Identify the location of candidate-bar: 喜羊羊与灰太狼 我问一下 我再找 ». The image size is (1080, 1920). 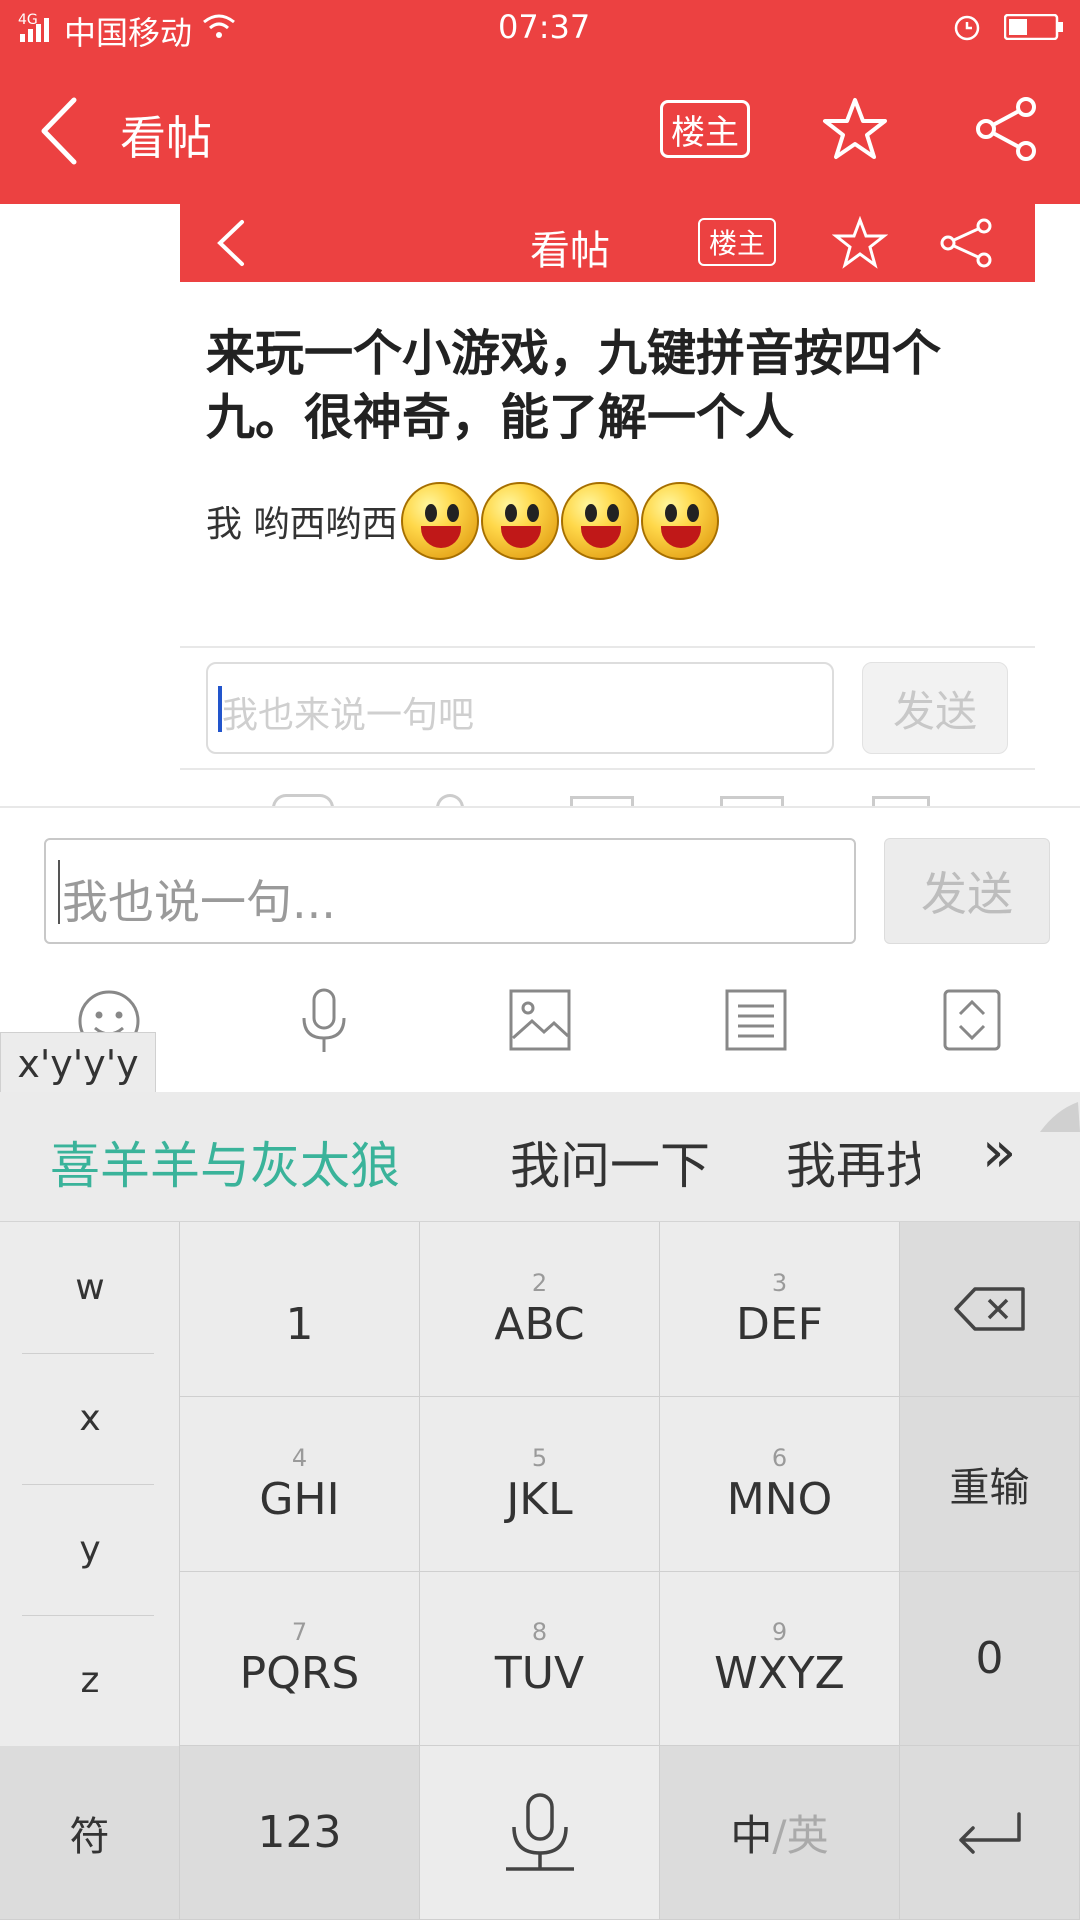
(540, 1157).